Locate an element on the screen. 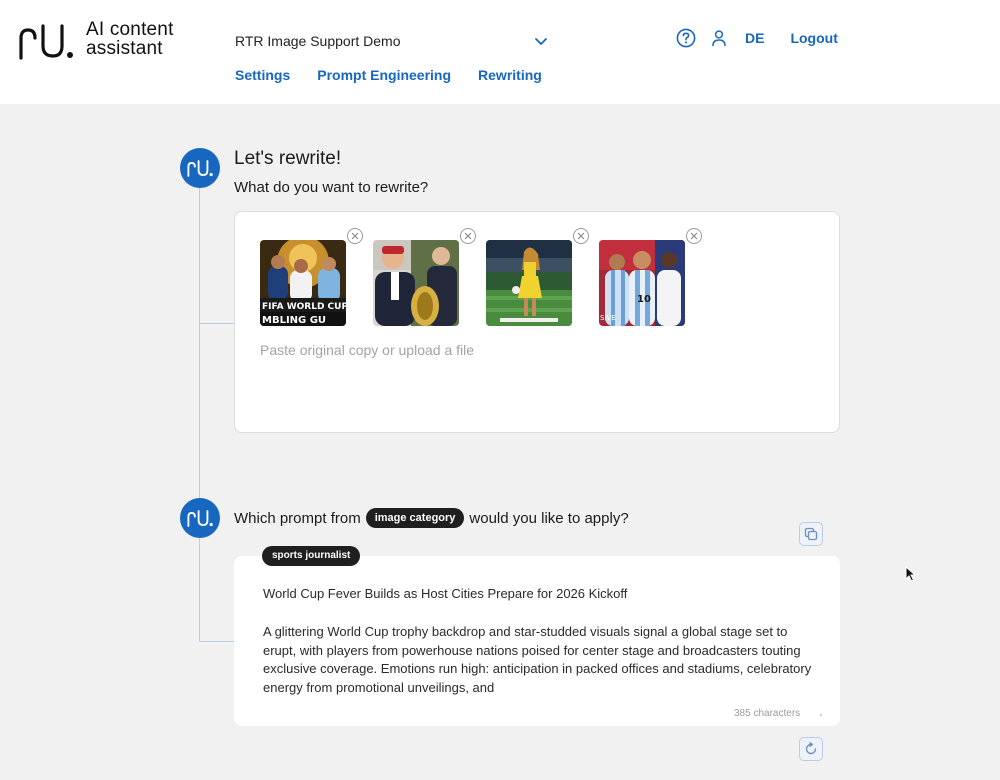 This screenshot has width=1000, height=780. nav-prompt-engineering: Prompt Engineering is located at coordinates (384, 75).